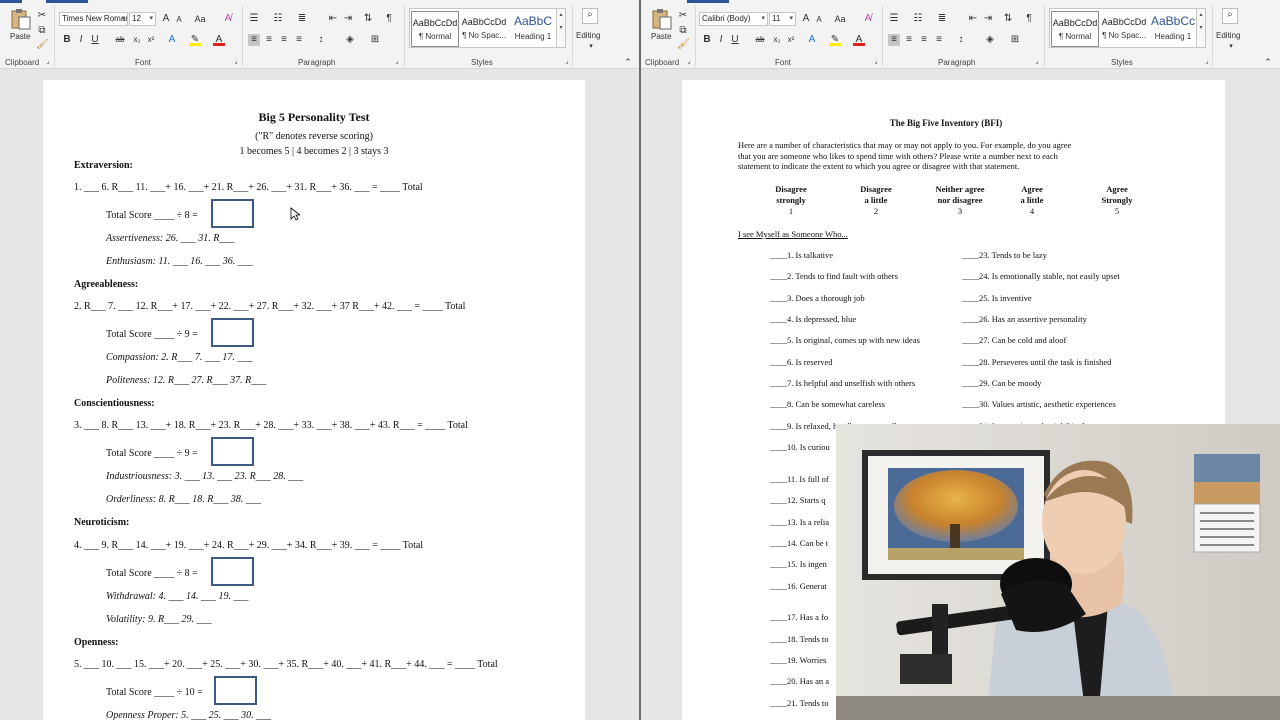 The width and height of the screenshot is (1280, 720). What do you see at coordinates (533, 29) in the screenshot?
I see `style-heading-1: AaBbC Heading 1` at bounding box center [533, 29].